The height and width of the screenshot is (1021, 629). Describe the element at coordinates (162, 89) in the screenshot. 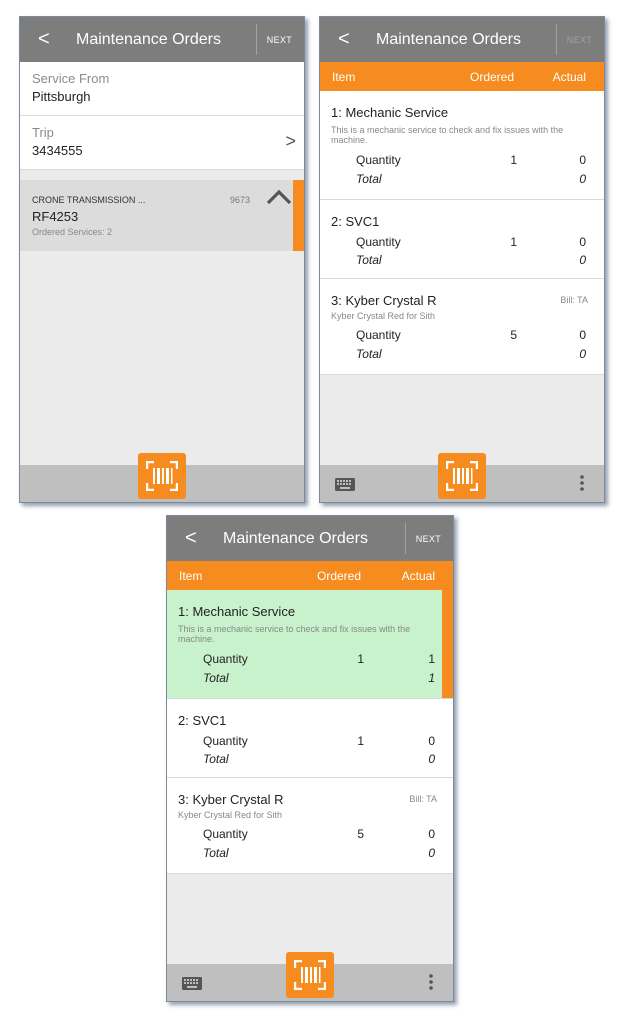

I see `service-from-field: Service From Pittsburgh` at that location.